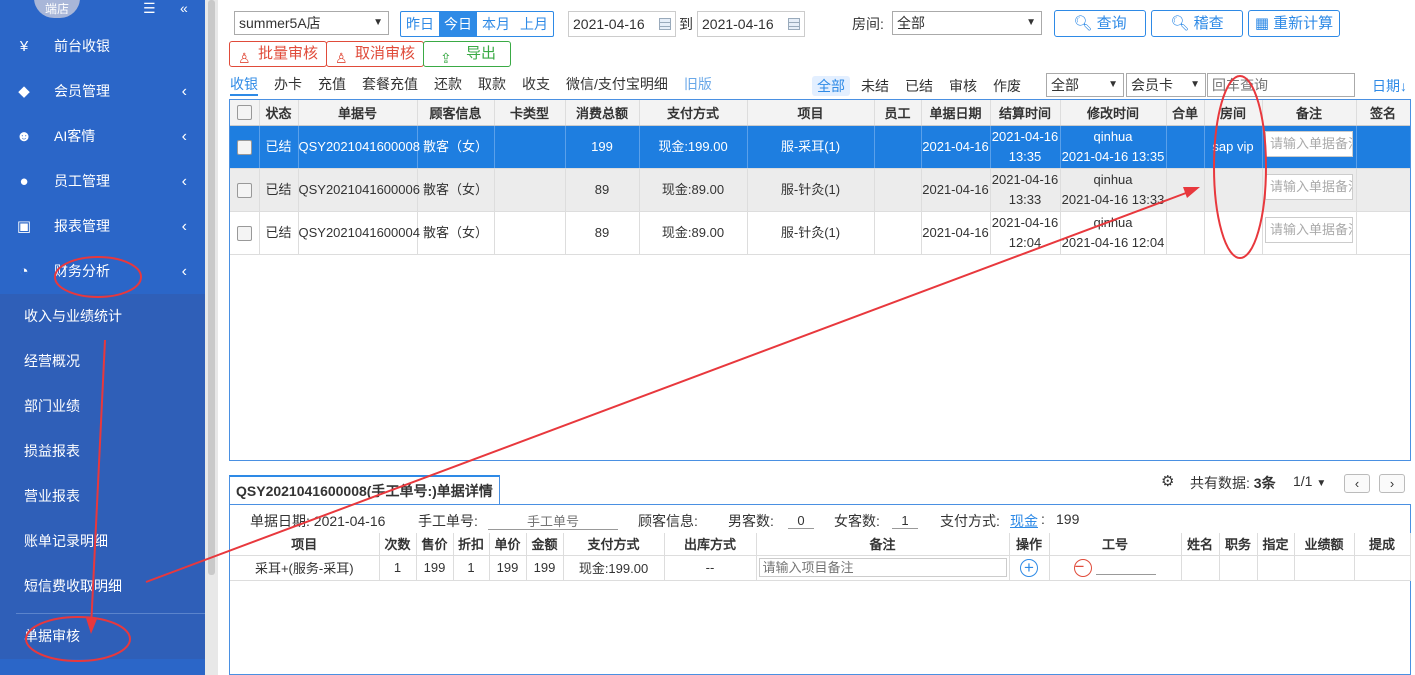  What do you see at coordinates (602, 147) in the screenshot?
I see `total-cell: 199` at bounding box center [602, 147].